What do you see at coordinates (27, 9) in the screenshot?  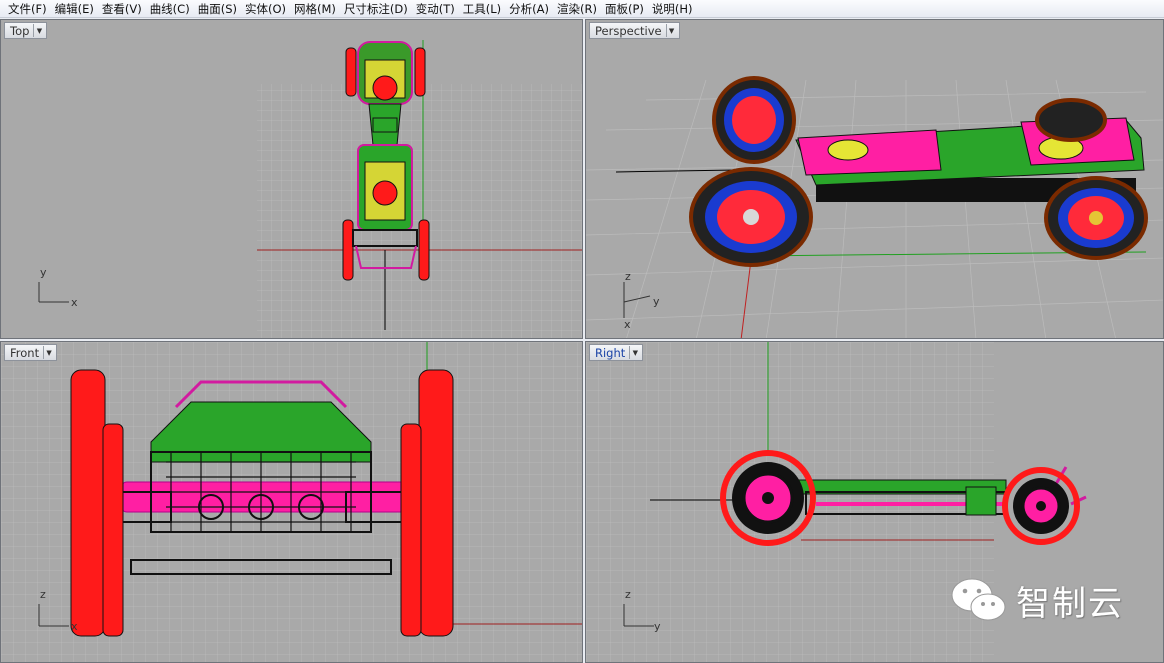 I see `menu-file: 文件(F)` at bounding box center [27, 9].